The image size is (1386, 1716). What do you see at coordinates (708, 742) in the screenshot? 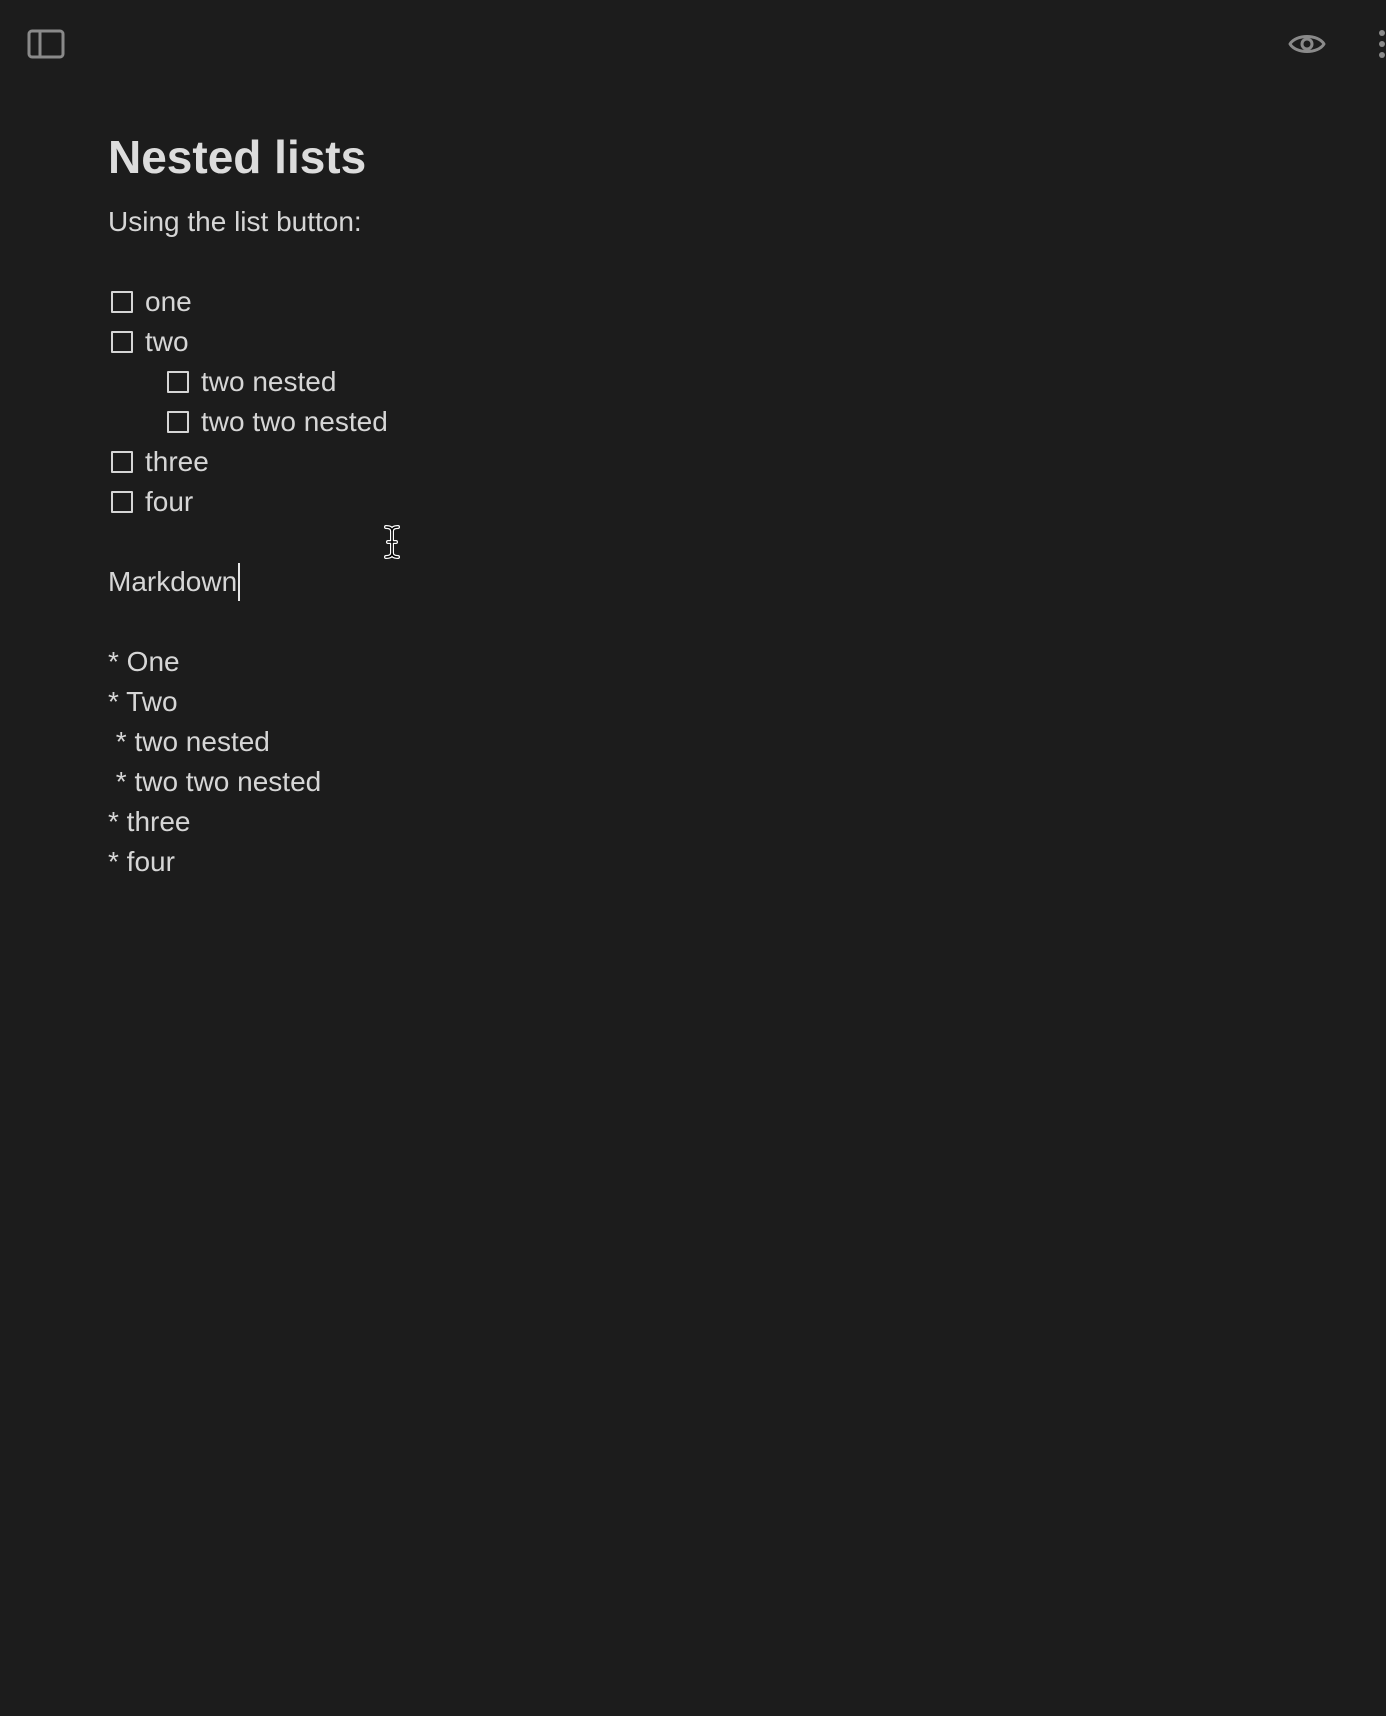
I see `markdown-list-line: * two nested` at bounding box center [708, 742].